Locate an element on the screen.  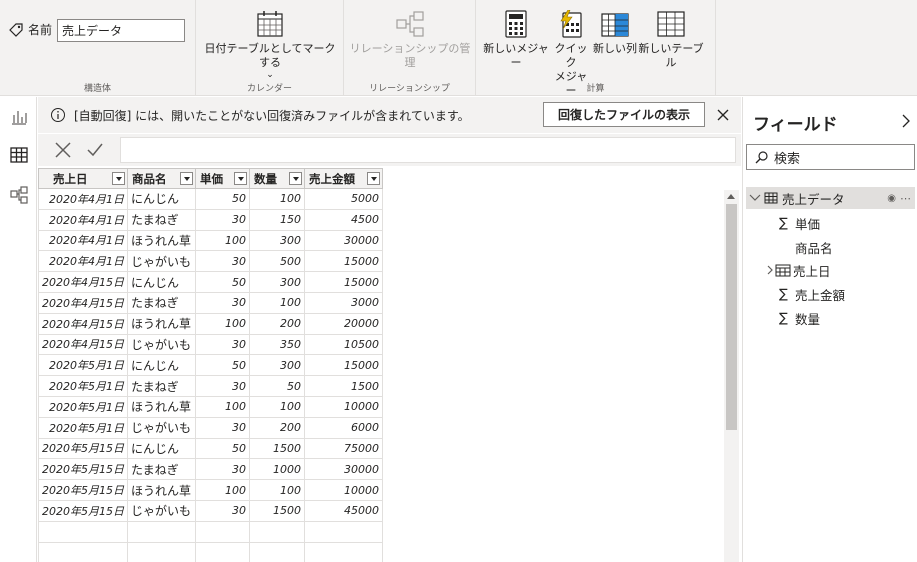
column-header: 単価 is located at coordinates (222, 178).